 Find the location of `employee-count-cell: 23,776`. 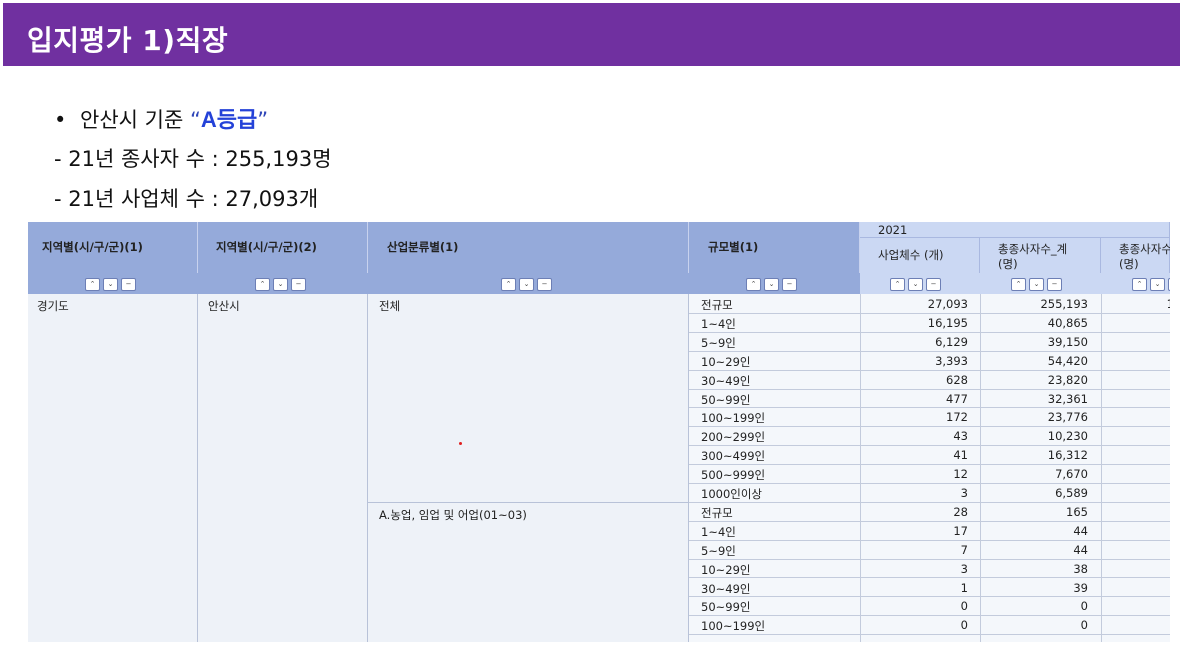

employee-count-cell: 23,776 is located at coordinates (1067, 417).